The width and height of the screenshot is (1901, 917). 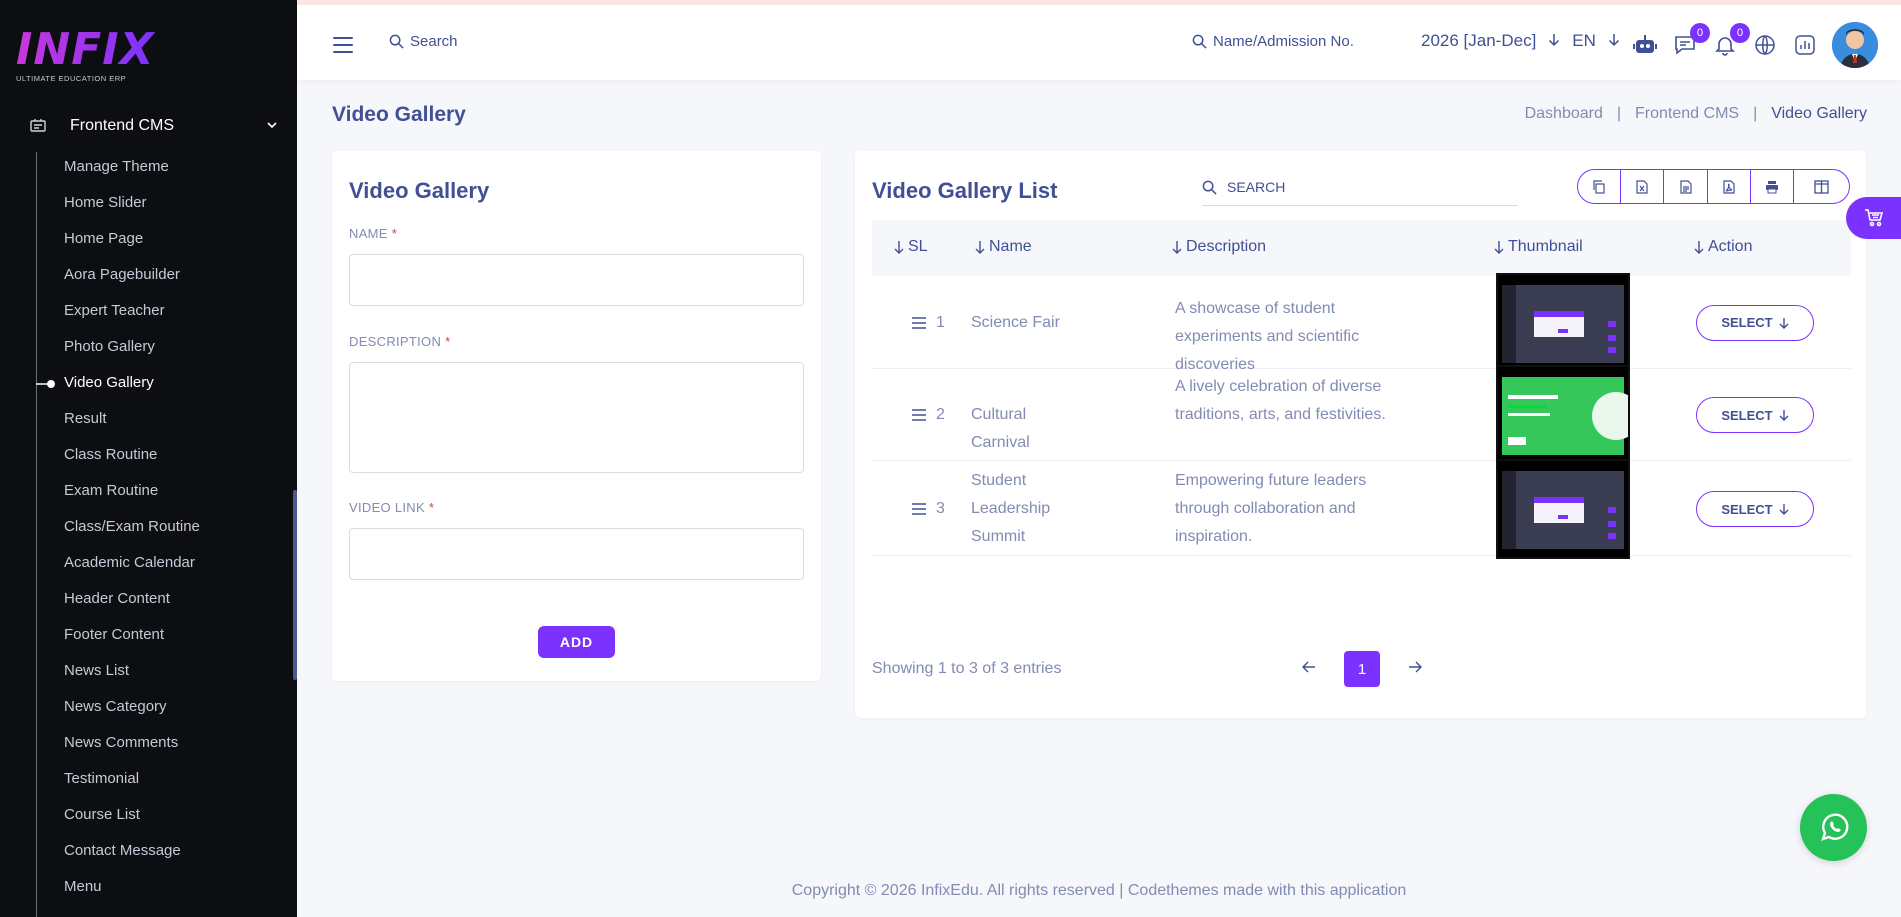 What do you see at coordinates (1686, 186) in the screenshot?
I see `csv-icon` at bounding box center [1686, 186].